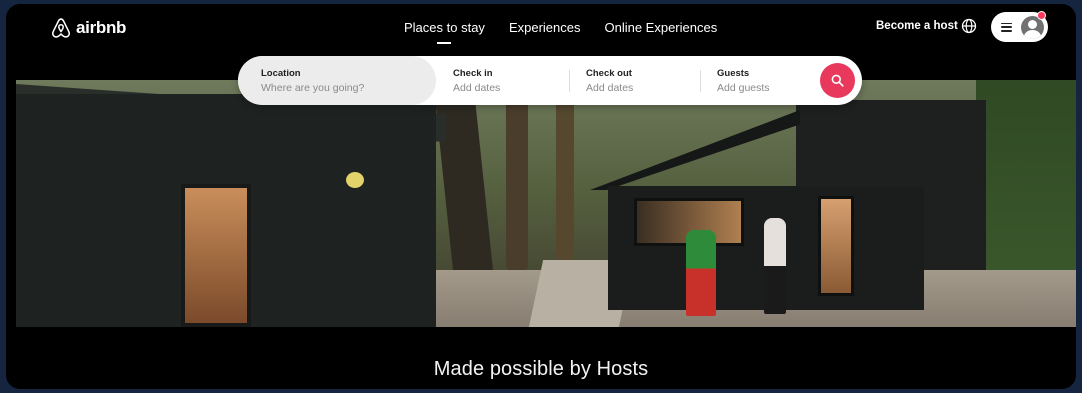 This screenshot has width=1082, height=393. Describe the element at coordinates (1041, 15) in the screenshot. I see `notification-dot` at that location.